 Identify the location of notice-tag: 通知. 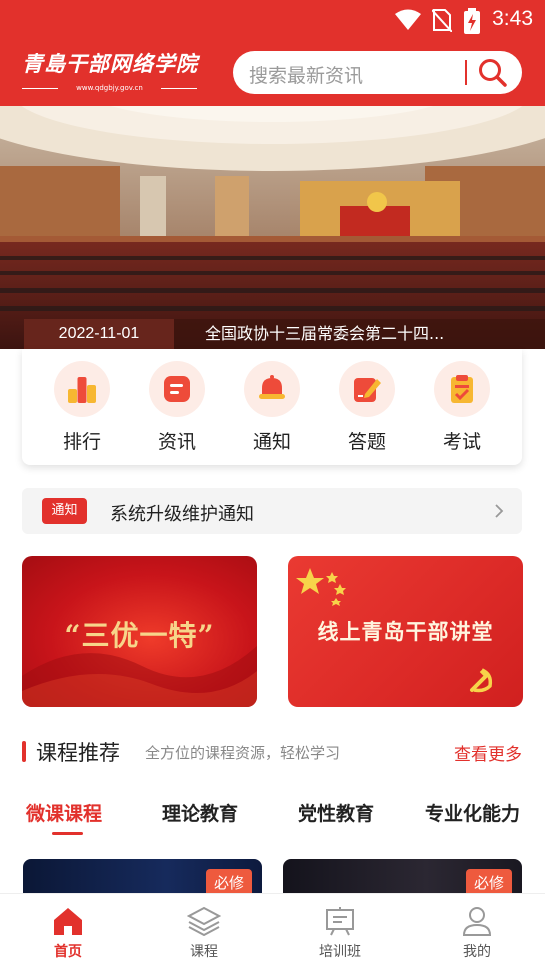
(64, 511).